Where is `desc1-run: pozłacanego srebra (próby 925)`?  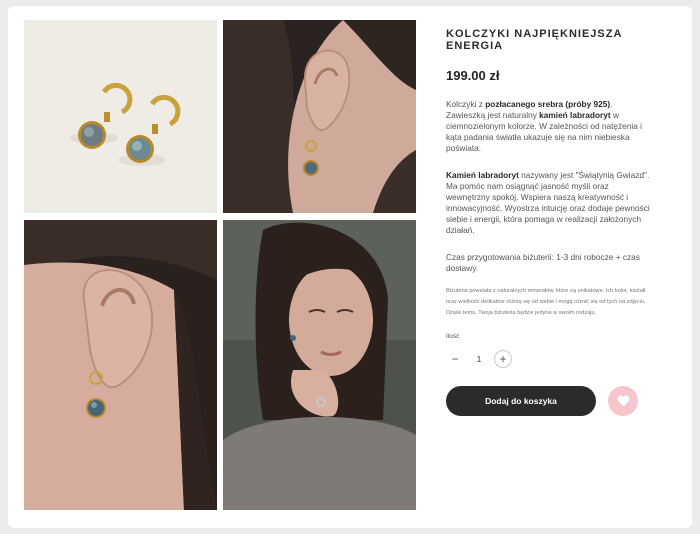 desc1-run: pozłacanego srebra (próby 925) is located at coordinates (548, 104).